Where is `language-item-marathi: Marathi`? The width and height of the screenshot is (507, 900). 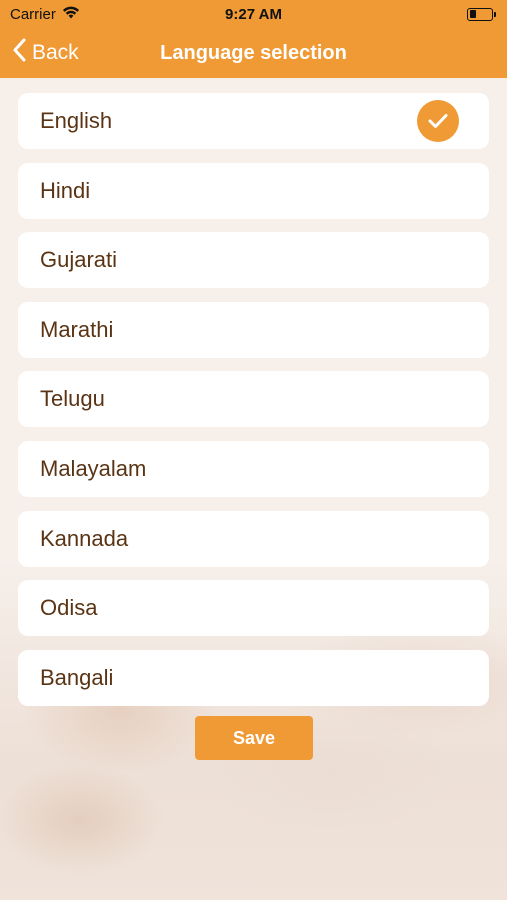
language-item-marathi: Marathi is located at coordinates (253, 329).